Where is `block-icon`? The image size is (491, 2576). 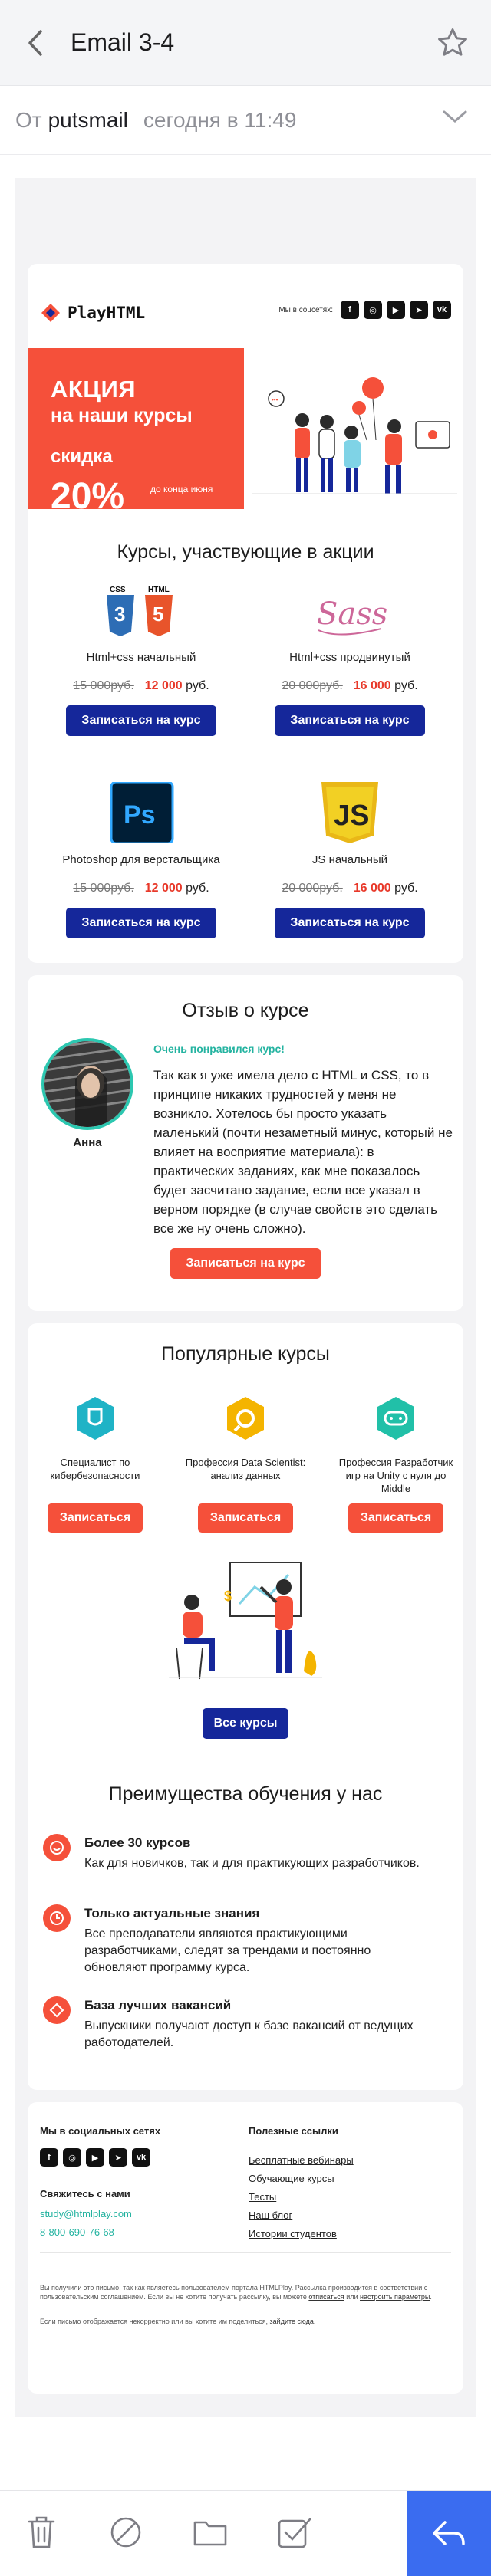
block-icon is located at coordinates (126, 2533).